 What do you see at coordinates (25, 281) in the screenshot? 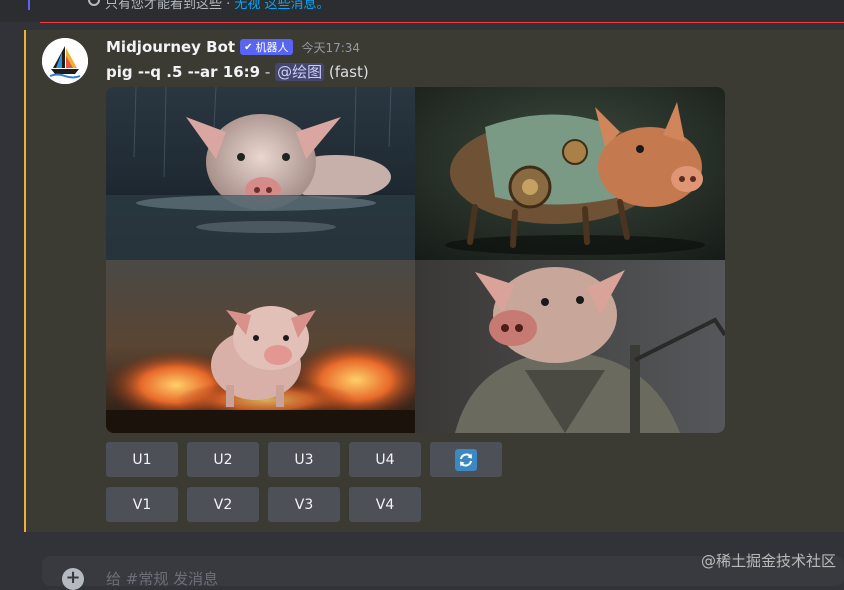
I see `mention-highlight-bar` at bounding box center [25, 281].